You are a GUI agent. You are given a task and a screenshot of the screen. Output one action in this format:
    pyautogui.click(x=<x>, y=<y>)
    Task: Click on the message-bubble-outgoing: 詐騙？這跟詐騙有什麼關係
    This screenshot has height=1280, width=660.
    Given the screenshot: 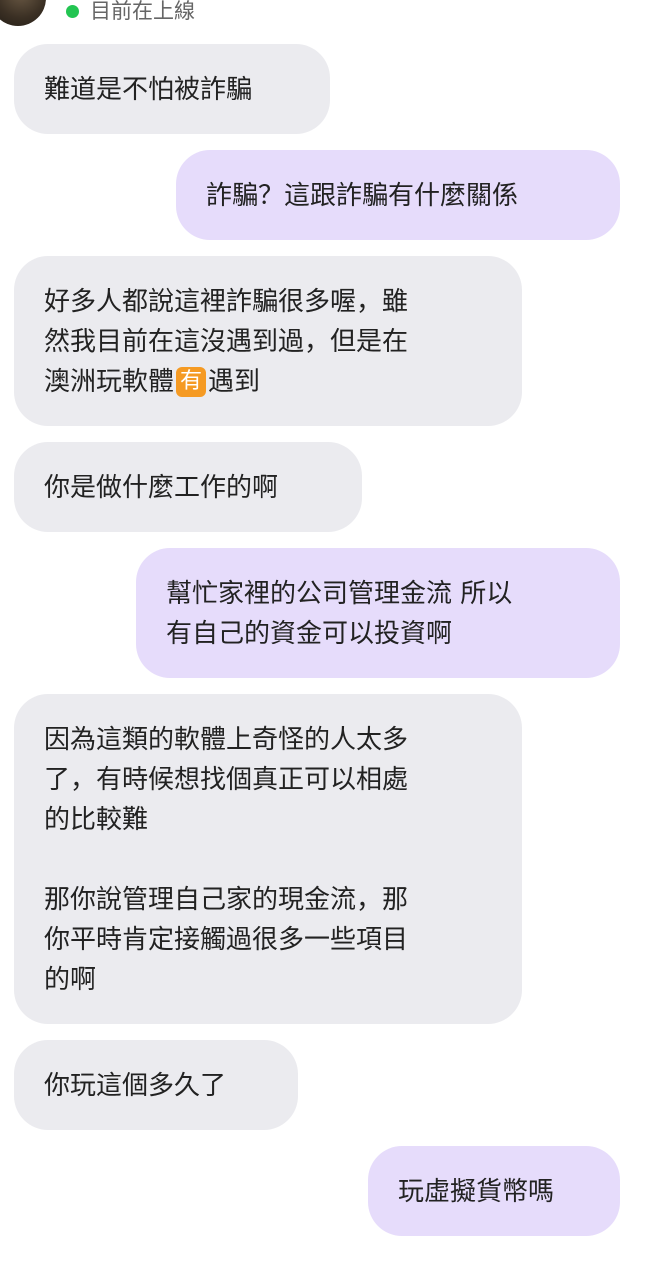 What is the action you would take?
    pyautogui.click(x=398, y=195)
    